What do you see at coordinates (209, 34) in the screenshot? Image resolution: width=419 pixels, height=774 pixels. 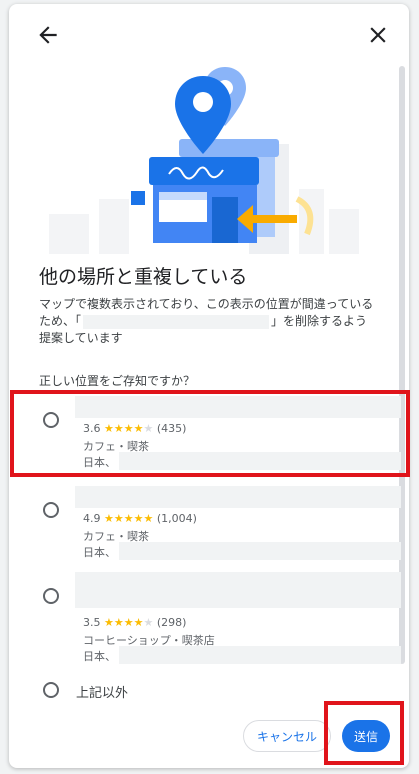 I see `dialog-header` at bounding box center [209, 34].